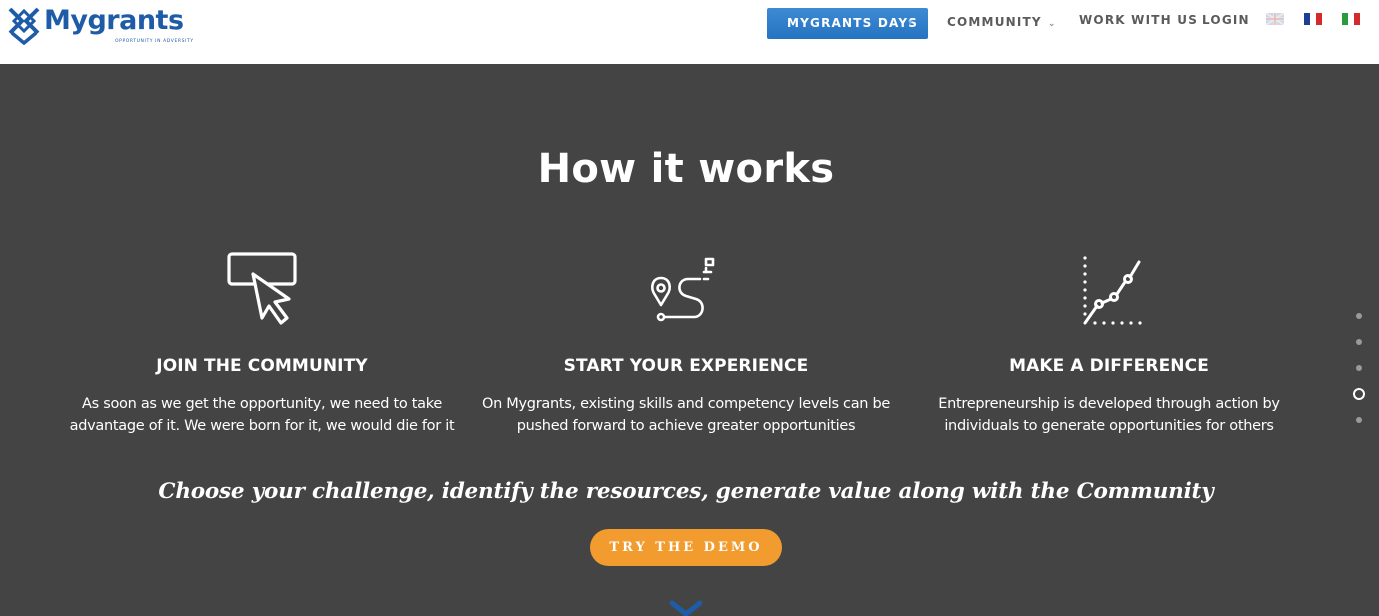 This screenshot has height=616, width=1379. I want to click on cursor-click-icon, so click(262, 288).